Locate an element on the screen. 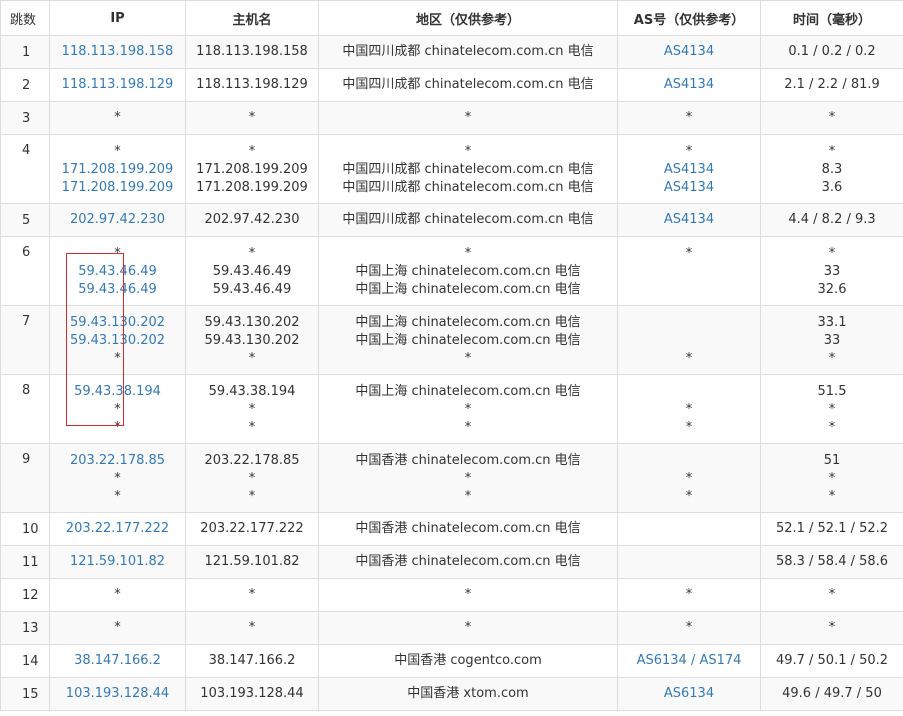 The image size is (903, 716). hop-cell: 2 is located at coordinates (25, 85).